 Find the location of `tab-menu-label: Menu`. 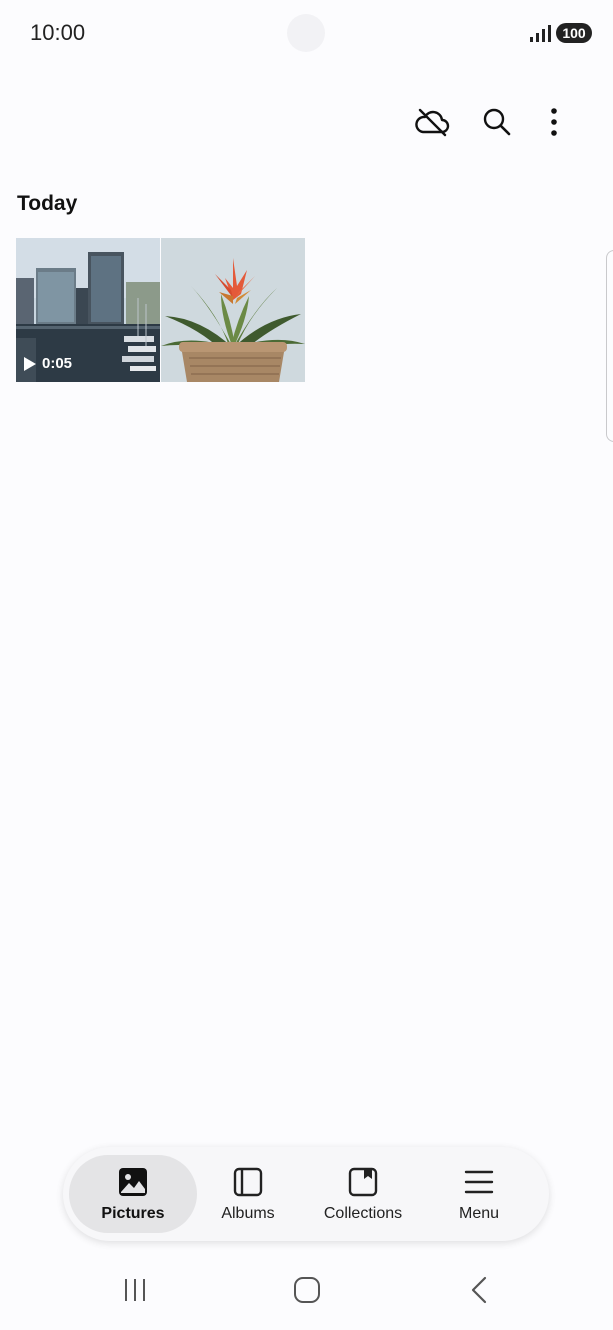

tab-menu-label: Menu is located at coordinates (479, 1213).